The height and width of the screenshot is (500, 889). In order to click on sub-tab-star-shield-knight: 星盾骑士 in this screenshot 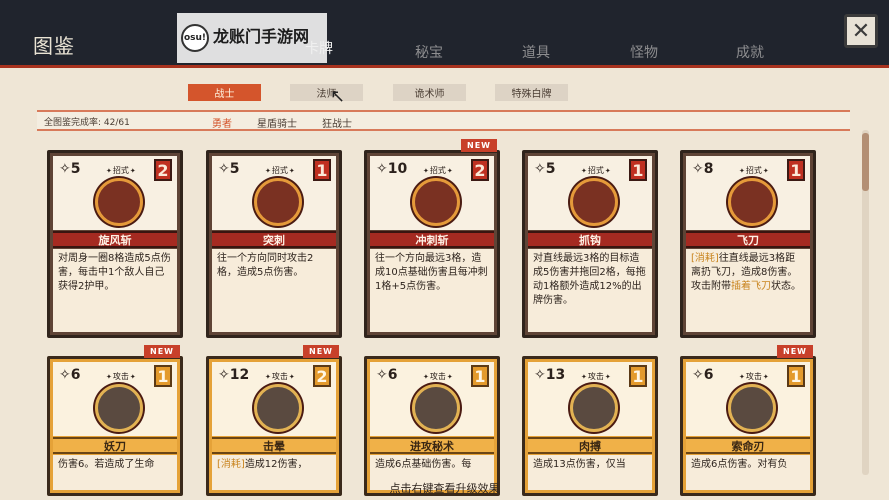, I will do `click(277, 122)`.